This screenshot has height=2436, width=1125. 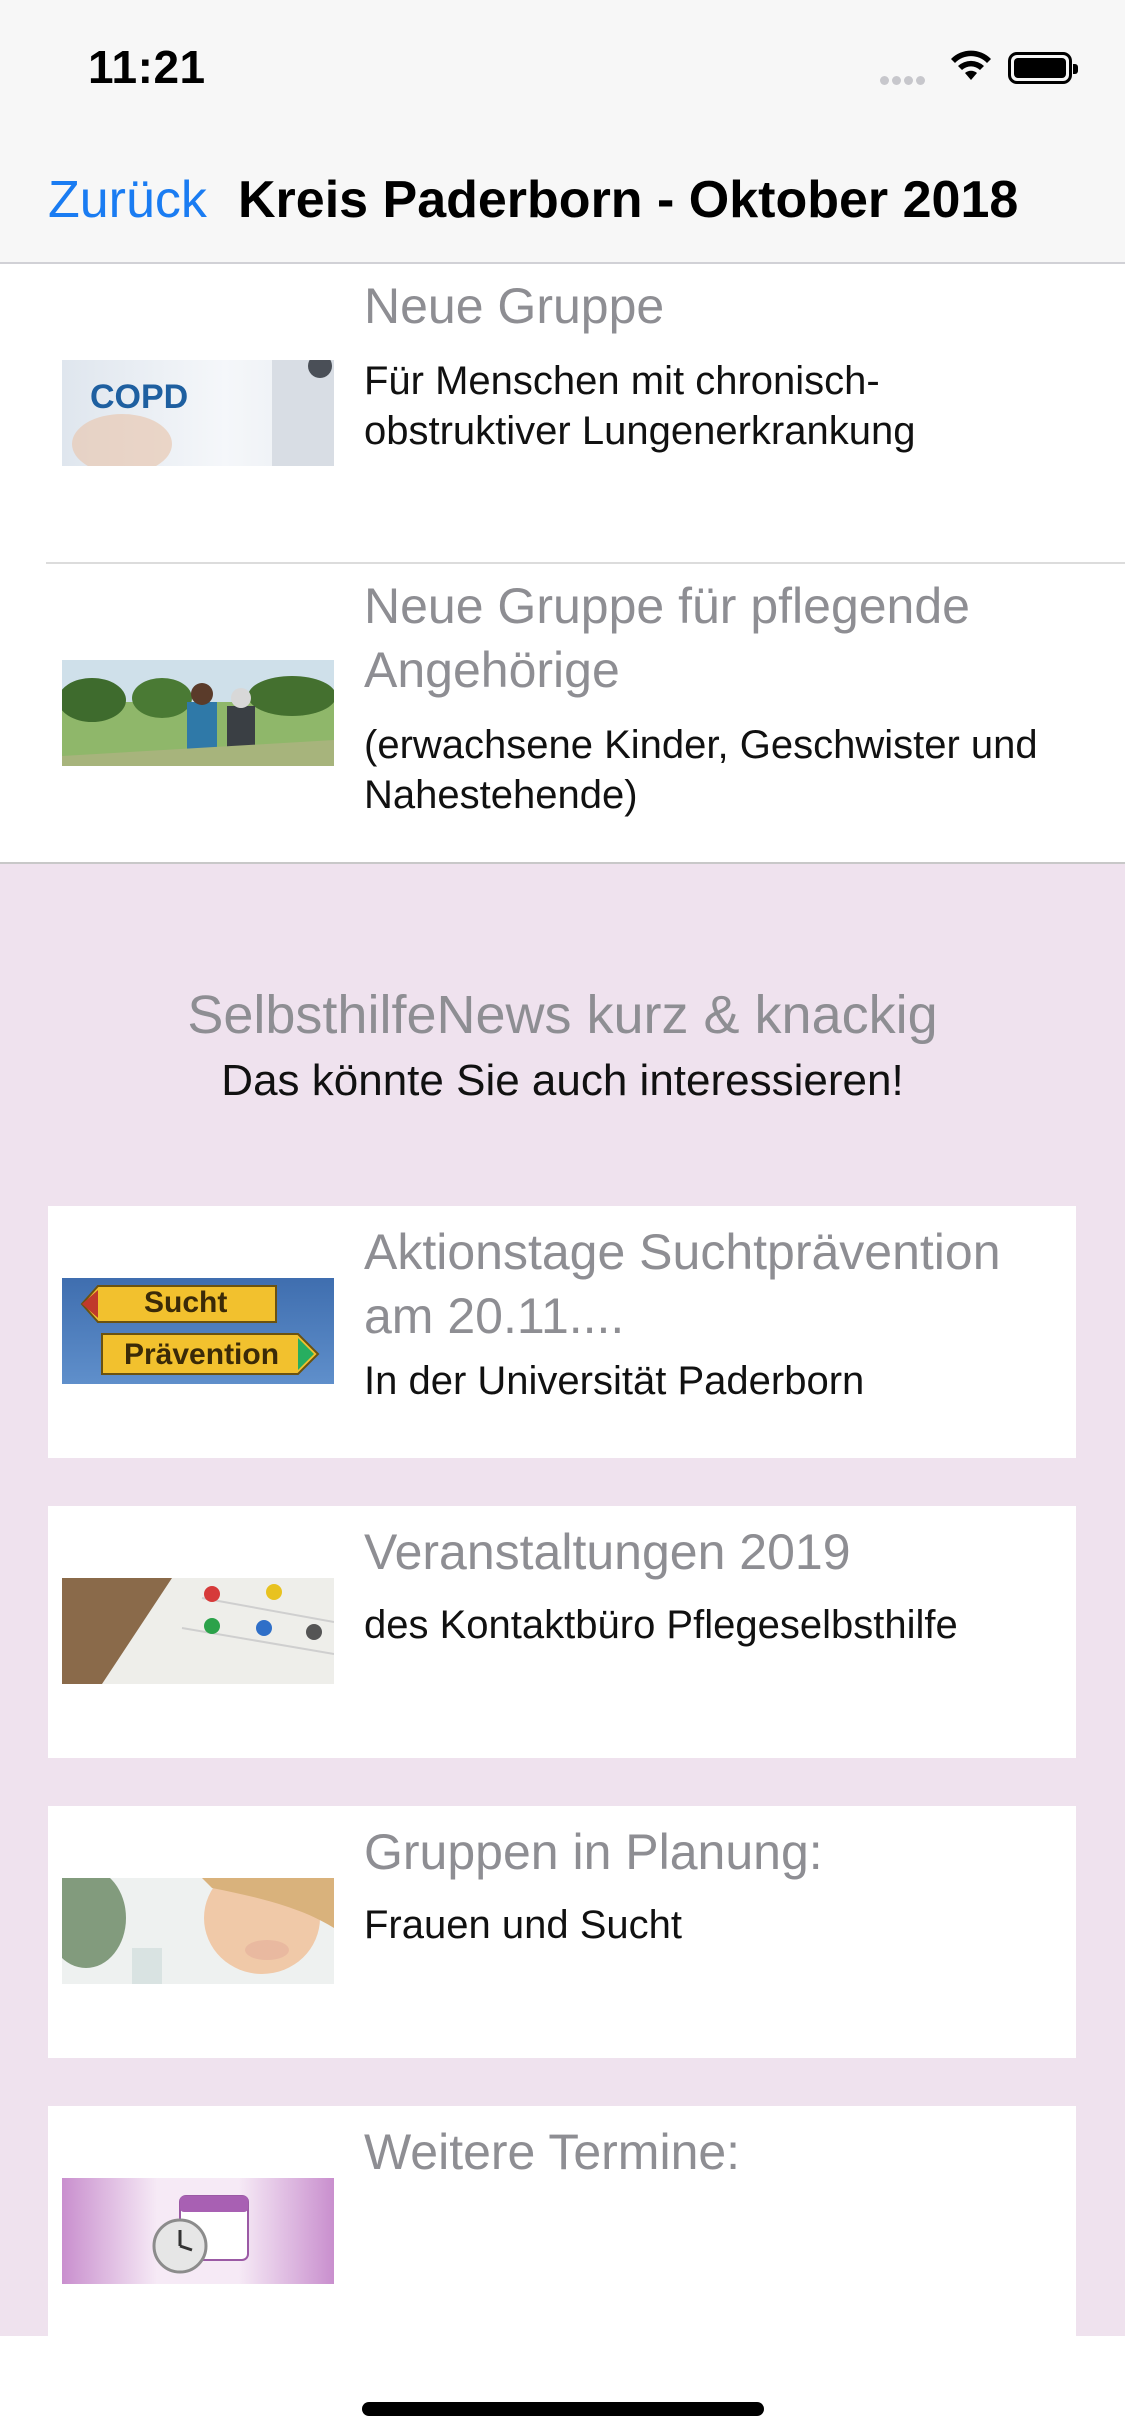 What do you see at coordinates (198, 2231) in the screenshot?
I see `calendar-clock-image` at bounding box center [198, 2231].